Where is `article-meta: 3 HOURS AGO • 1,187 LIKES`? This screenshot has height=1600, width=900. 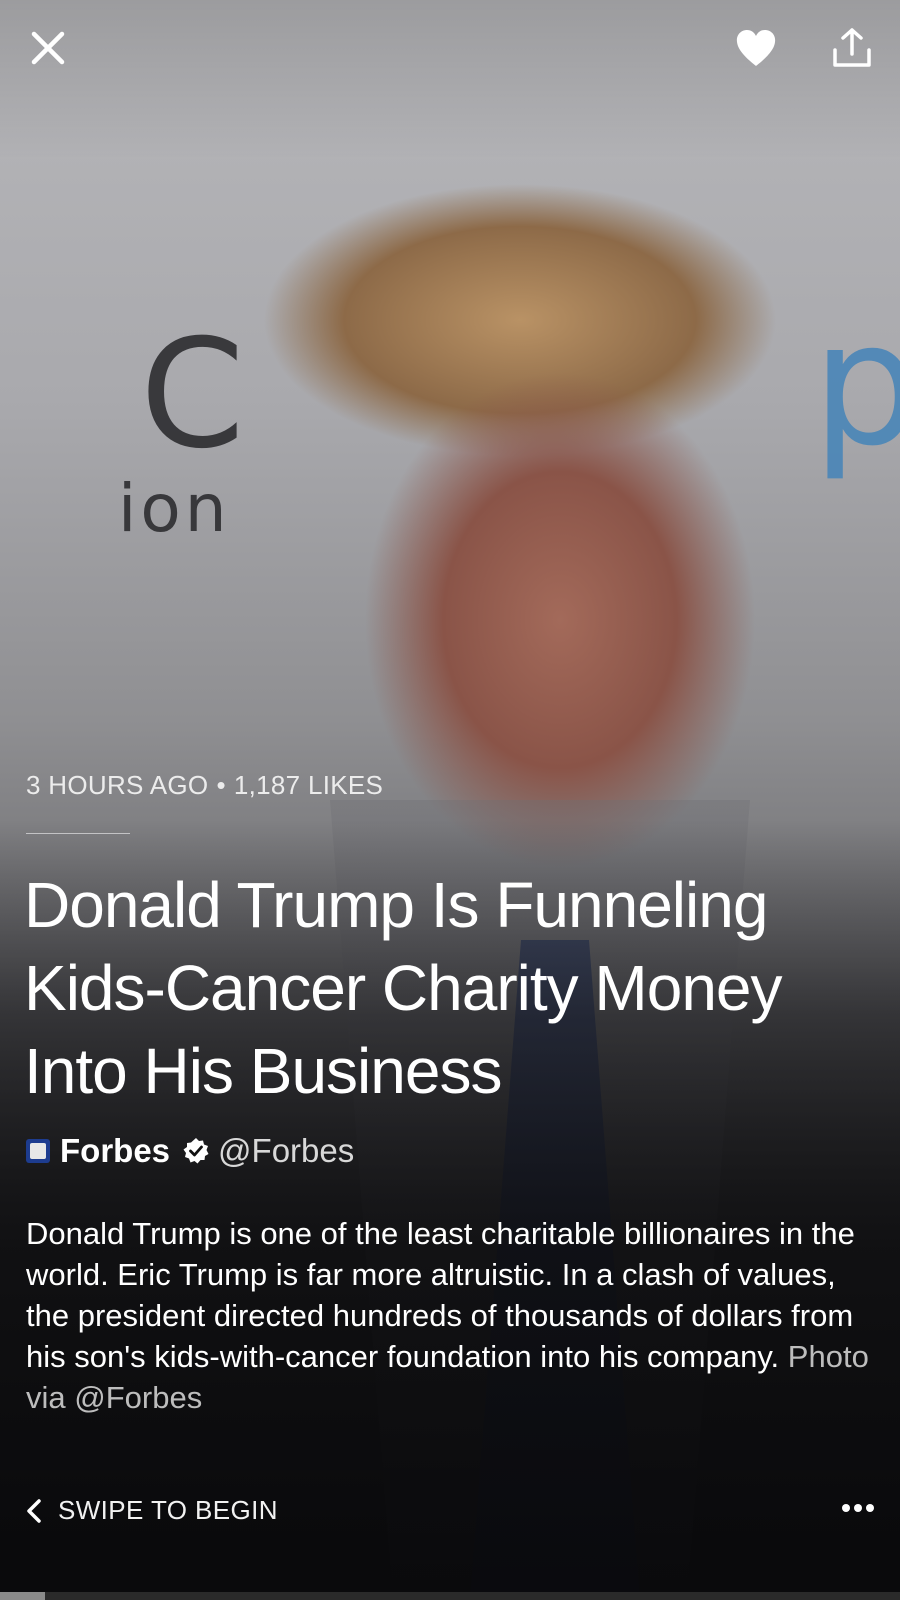
article-meta: 3 HOURS AGO • 1,187 LIKES is located at coordinates (204, 785).